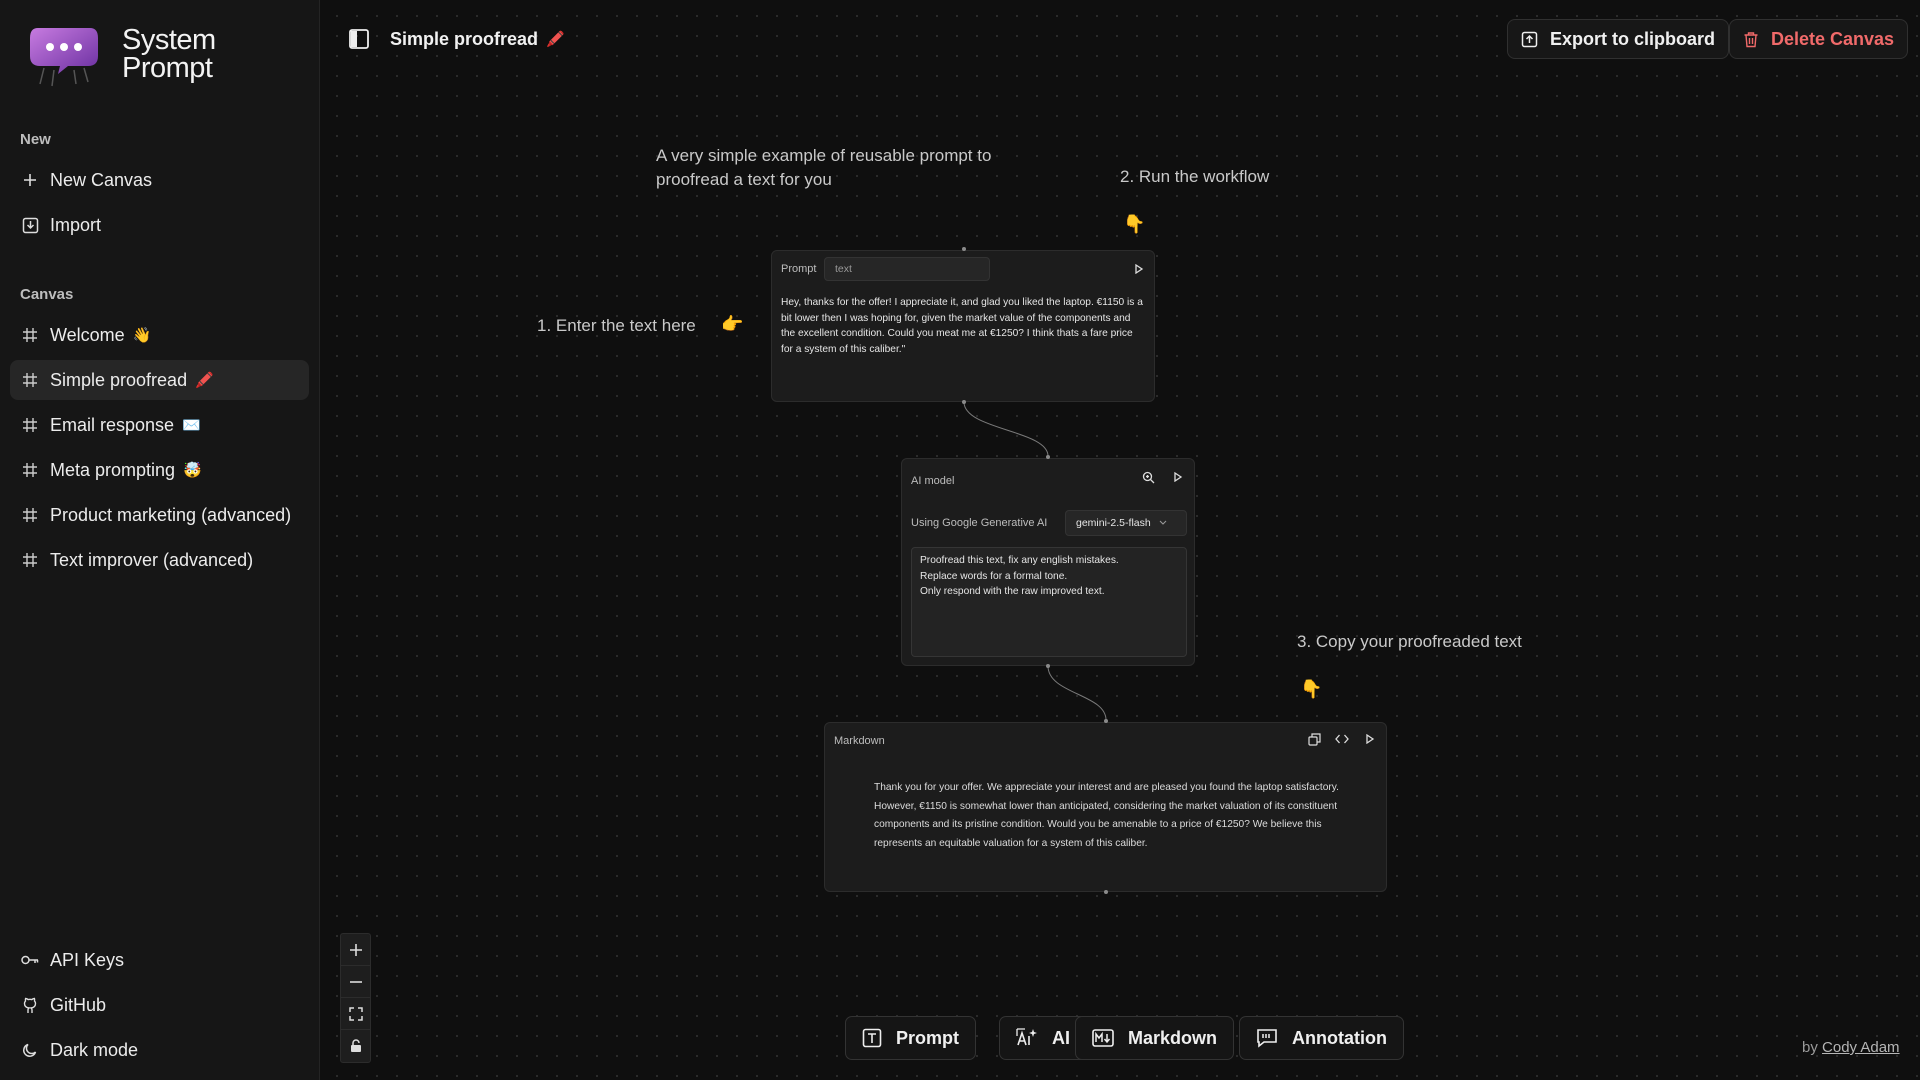 The width and height of the screenshot is (1920, 1080). I want to click on minus-icon, so click(355, 981).